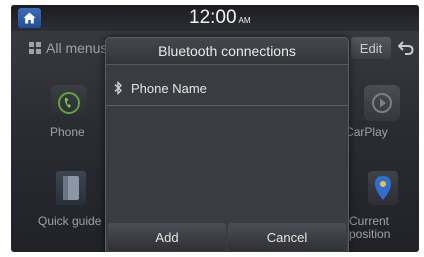 Image resolution: width=424 pixels, height=257 pixels. I want to click on carplay-app-icon, so click(382, 103).